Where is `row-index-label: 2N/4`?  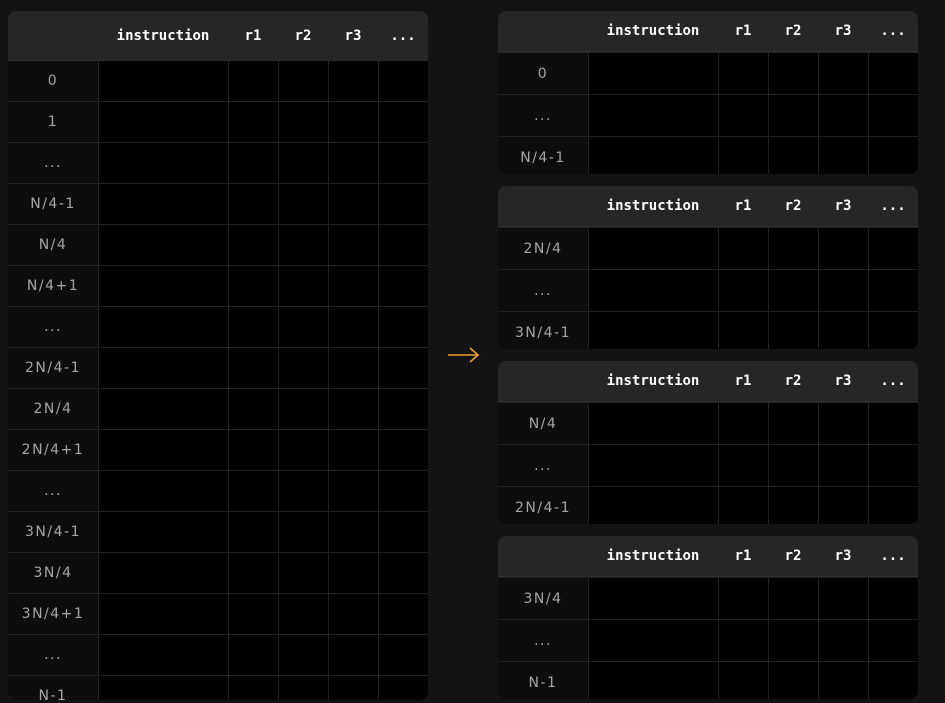
row-index-label: 2N/4 is located at coordinates (543, 248).